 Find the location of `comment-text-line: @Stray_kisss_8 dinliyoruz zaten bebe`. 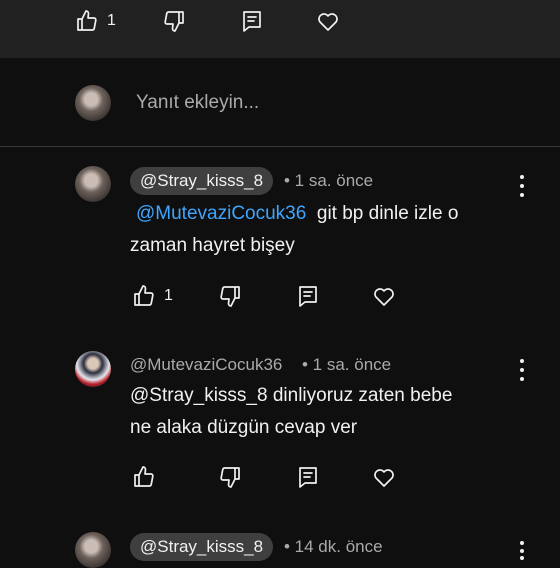

comment-text-line: @Stray_kisss_8 dinliyoruz zaten bebe is located at coordinates (291, 395).